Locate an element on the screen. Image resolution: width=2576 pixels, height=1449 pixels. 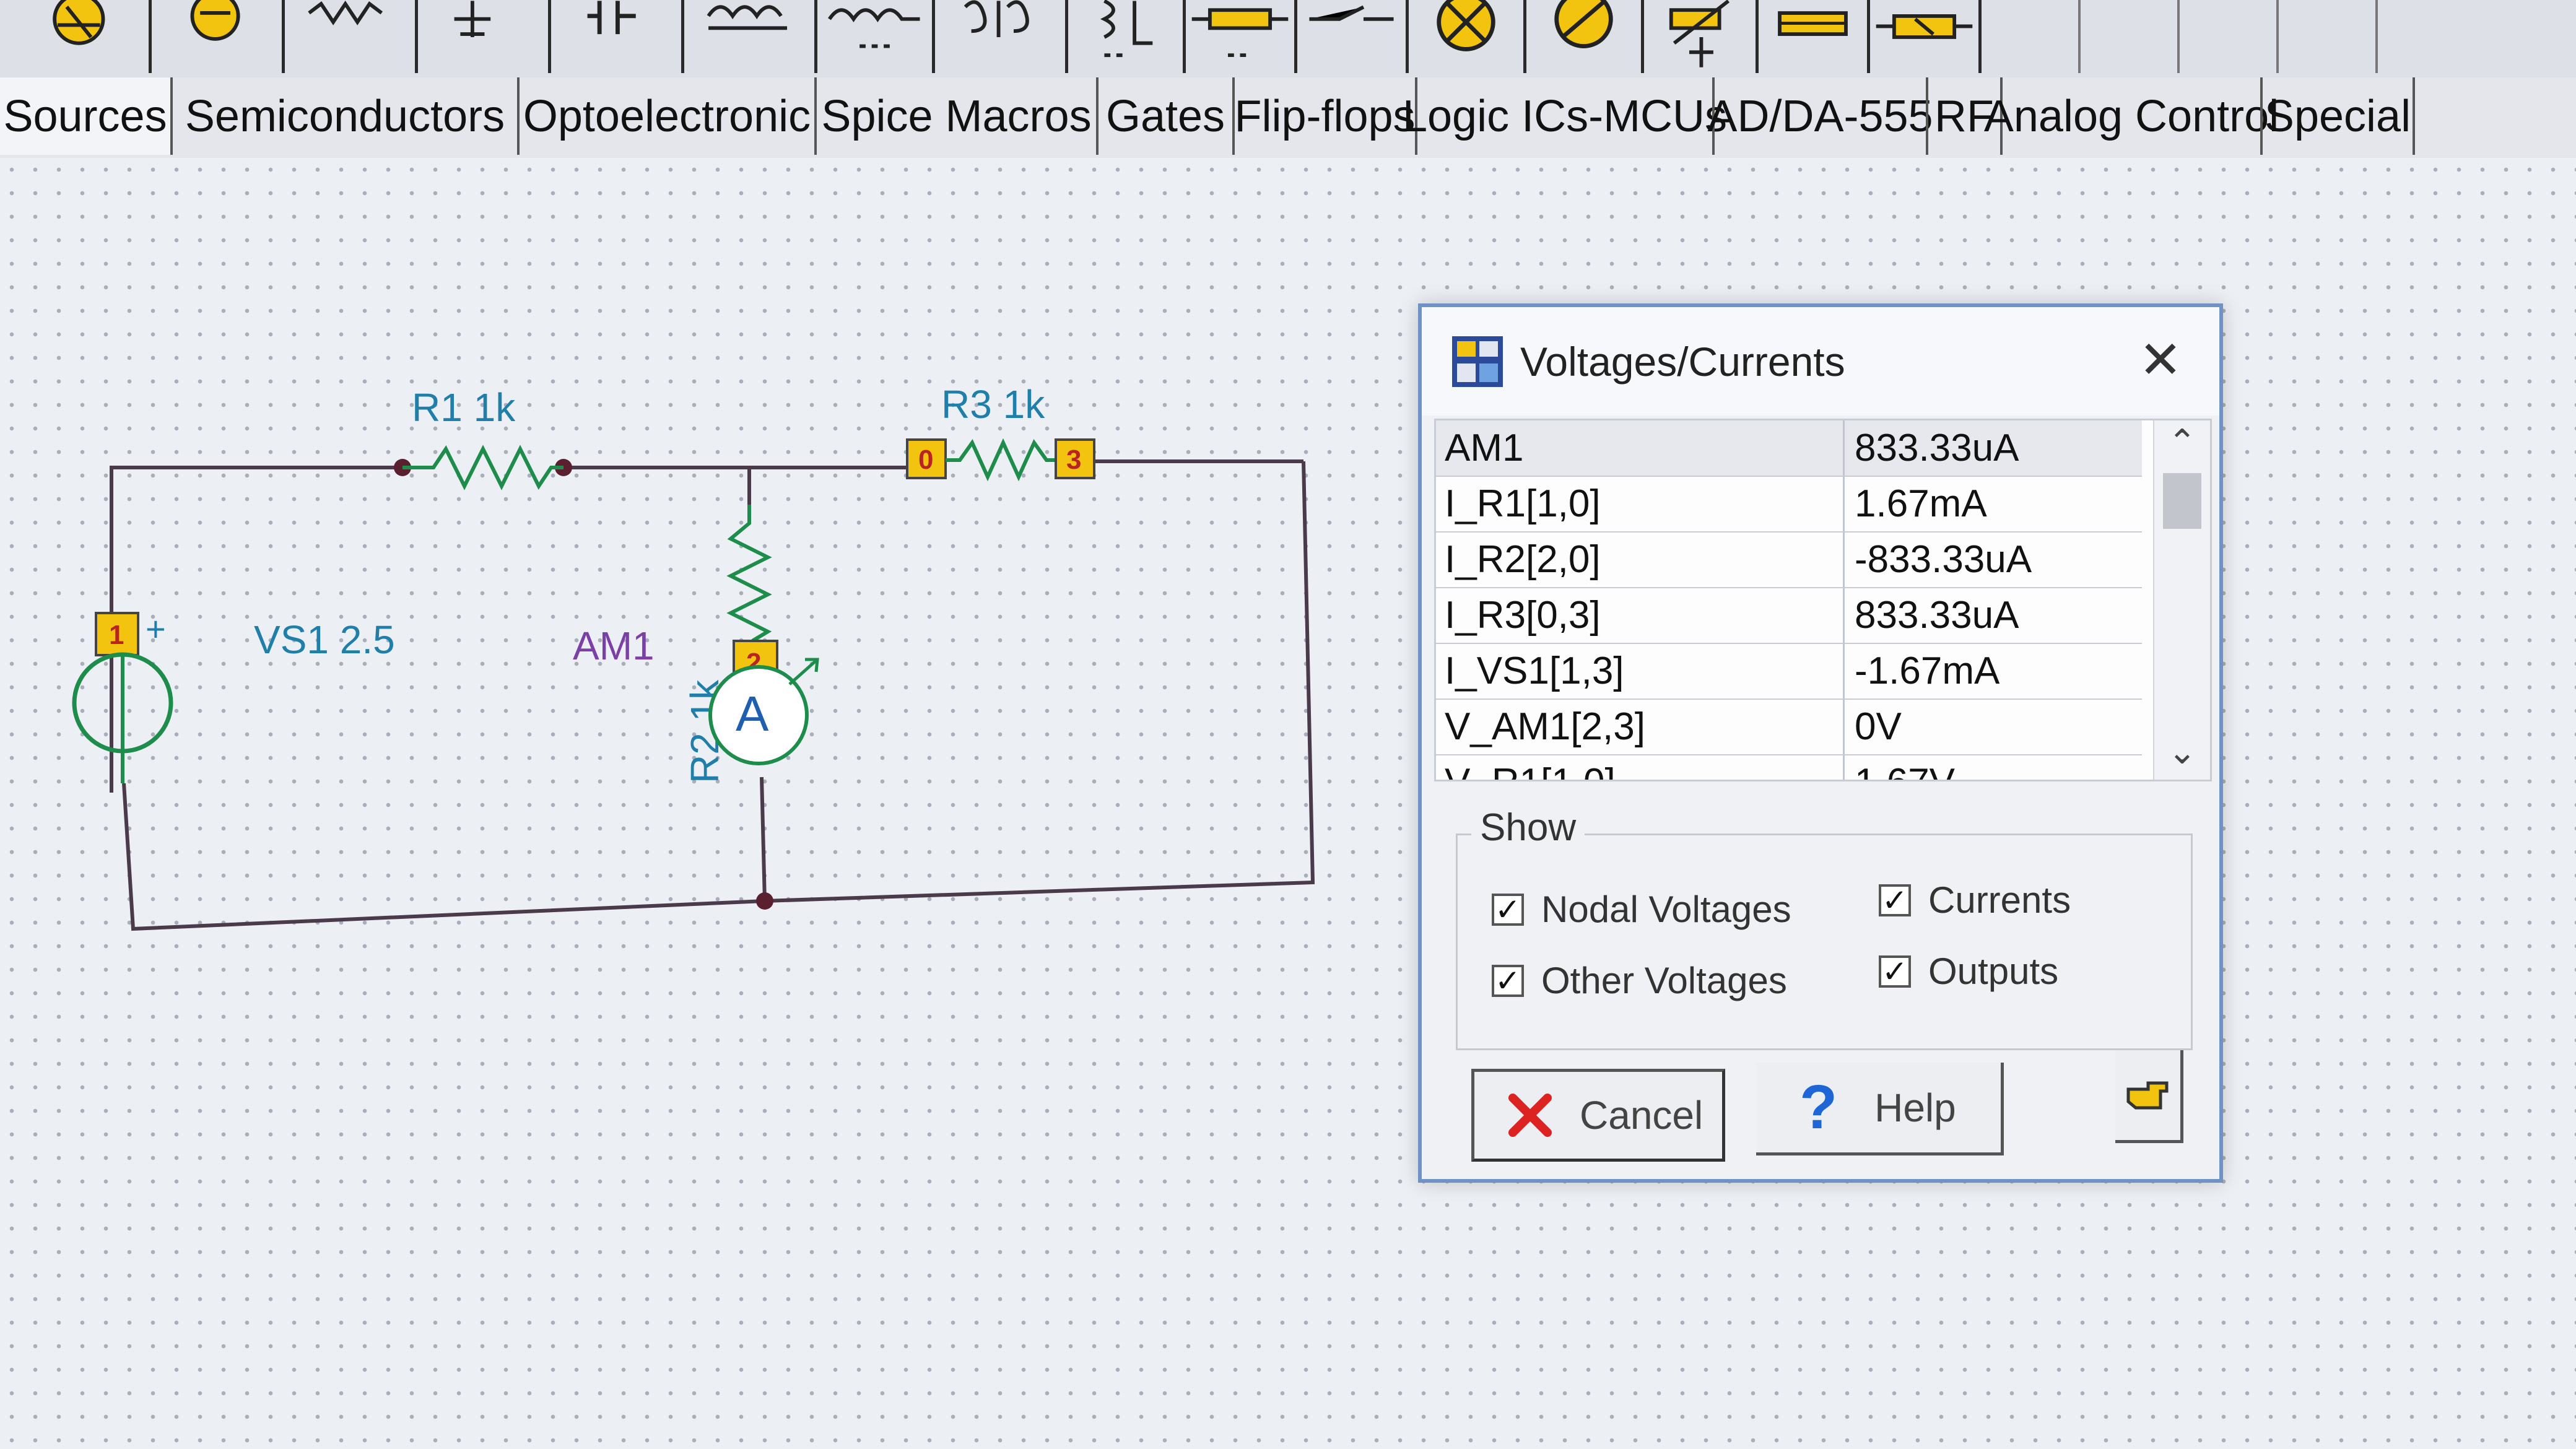
vs1-label: VS1 2.5 is located at coordinates (324, 639).